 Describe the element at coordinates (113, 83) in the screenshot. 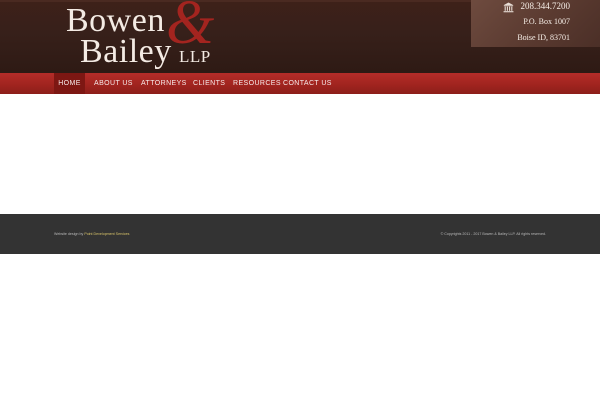

I see `nav-item-about-us: ABOUT US` at that location.